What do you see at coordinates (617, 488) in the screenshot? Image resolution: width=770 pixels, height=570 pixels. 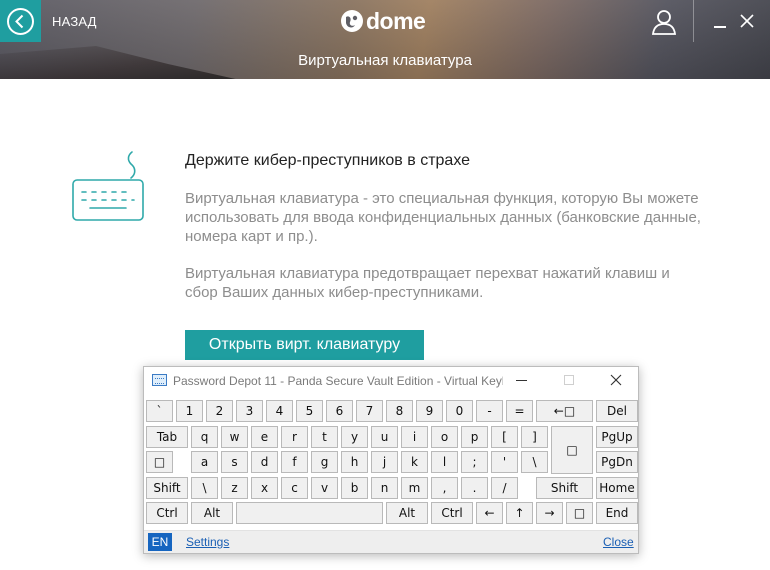 I see `key-home: Home` at bounding box center [617, 488].